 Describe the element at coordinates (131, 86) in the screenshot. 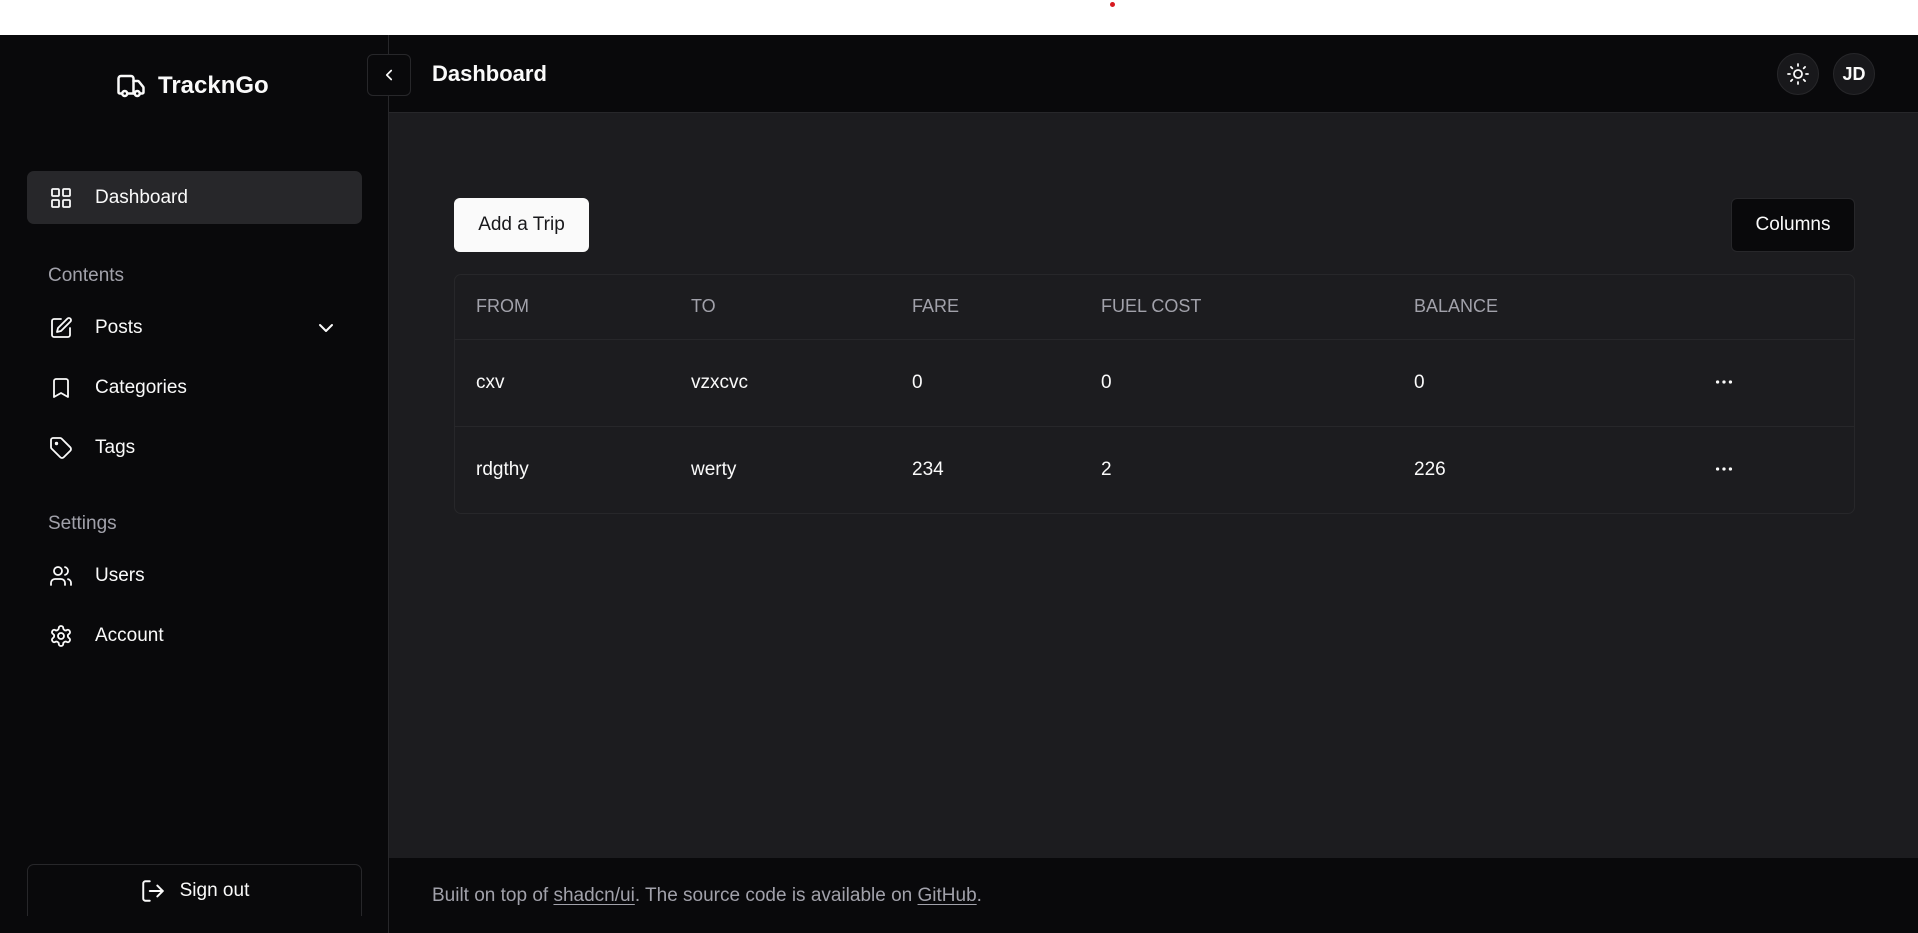

I see `truck-icon` at that location.